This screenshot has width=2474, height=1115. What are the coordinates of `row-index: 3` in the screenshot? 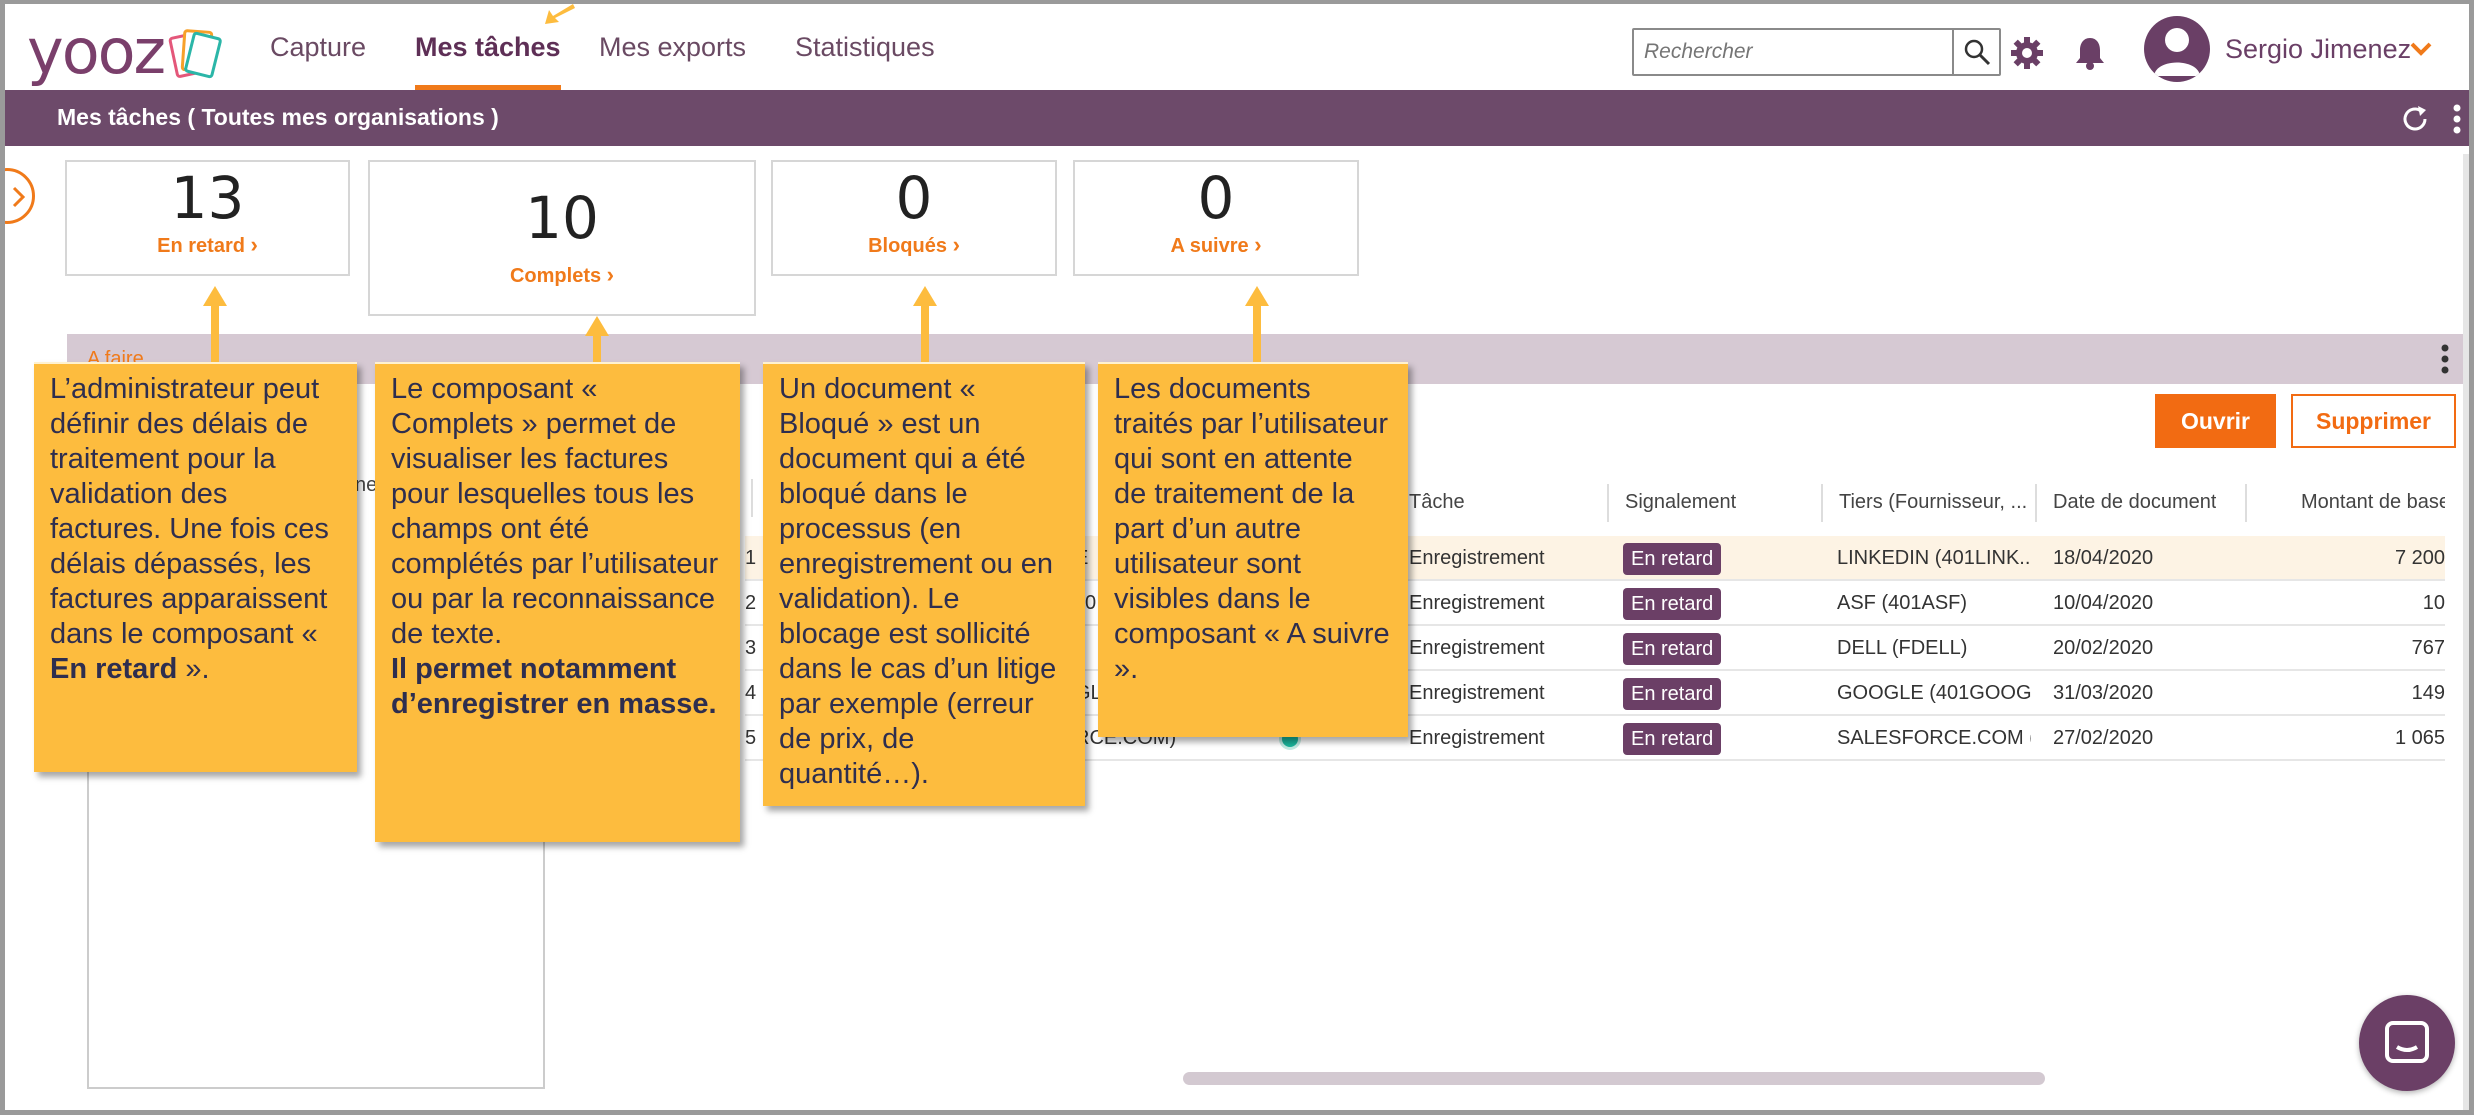 It's located at (751, 648).